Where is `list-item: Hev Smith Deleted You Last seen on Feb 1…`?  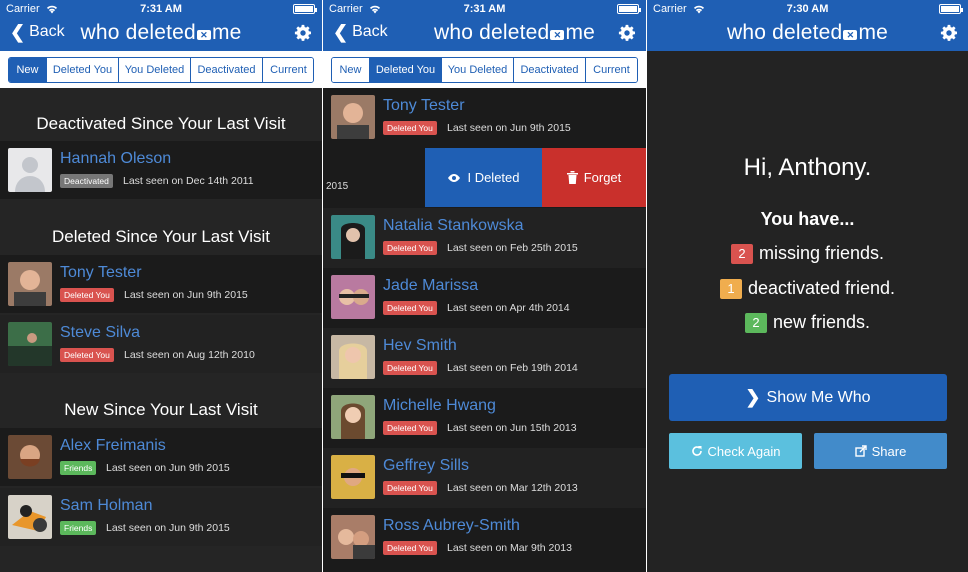 list-item: Hev Smith Deleted You Last seen on Feb 1… is located at coordinates (484, 358).